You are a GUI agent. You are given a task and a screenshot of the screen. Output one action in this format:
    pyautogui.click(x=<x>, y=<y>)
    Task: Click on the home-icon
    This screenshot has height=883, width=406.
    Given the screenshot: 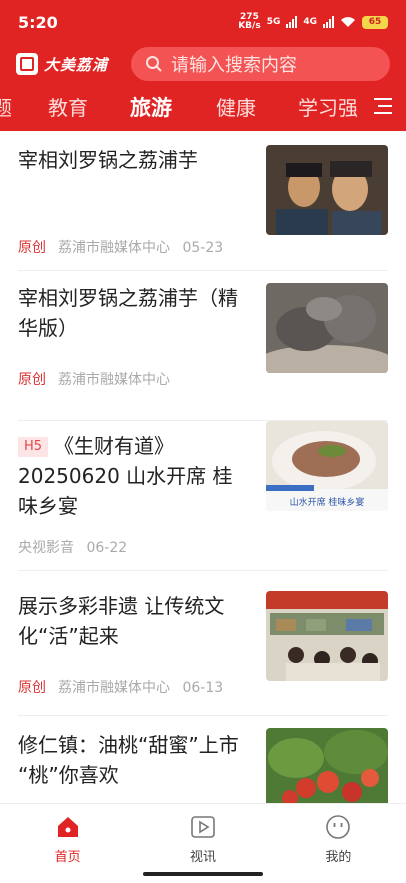 What is the action you would take?
    pyautogui.click(x=67, y=827)
    